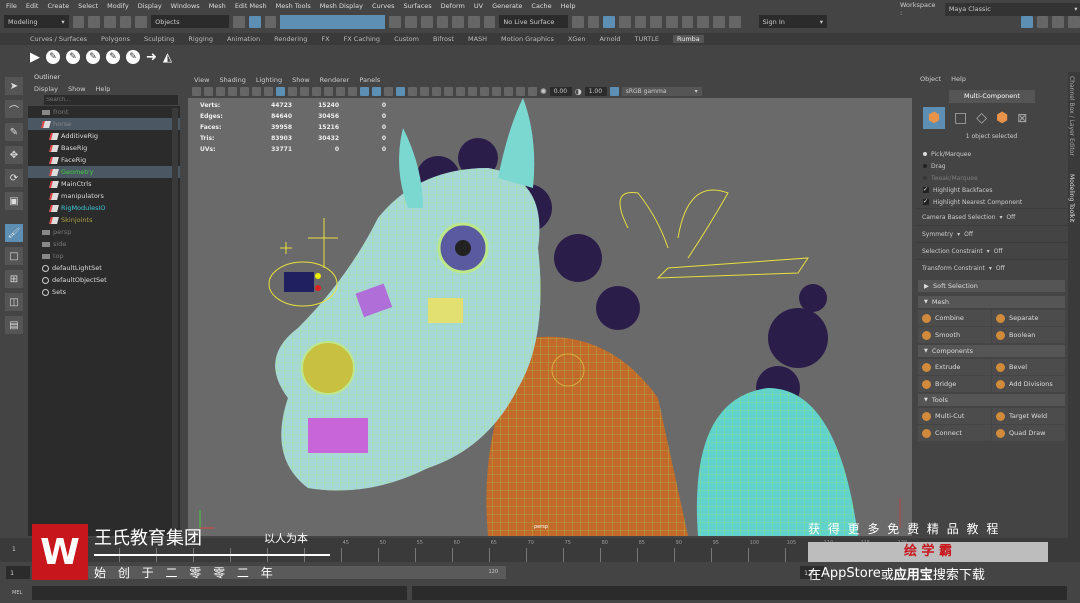 Image resolution: width=1080 pixels, height=603 pixels. Describe the element at coordinates (325, 39) in the screenshot. I see `shelf-tab-fx: FX` at that location.